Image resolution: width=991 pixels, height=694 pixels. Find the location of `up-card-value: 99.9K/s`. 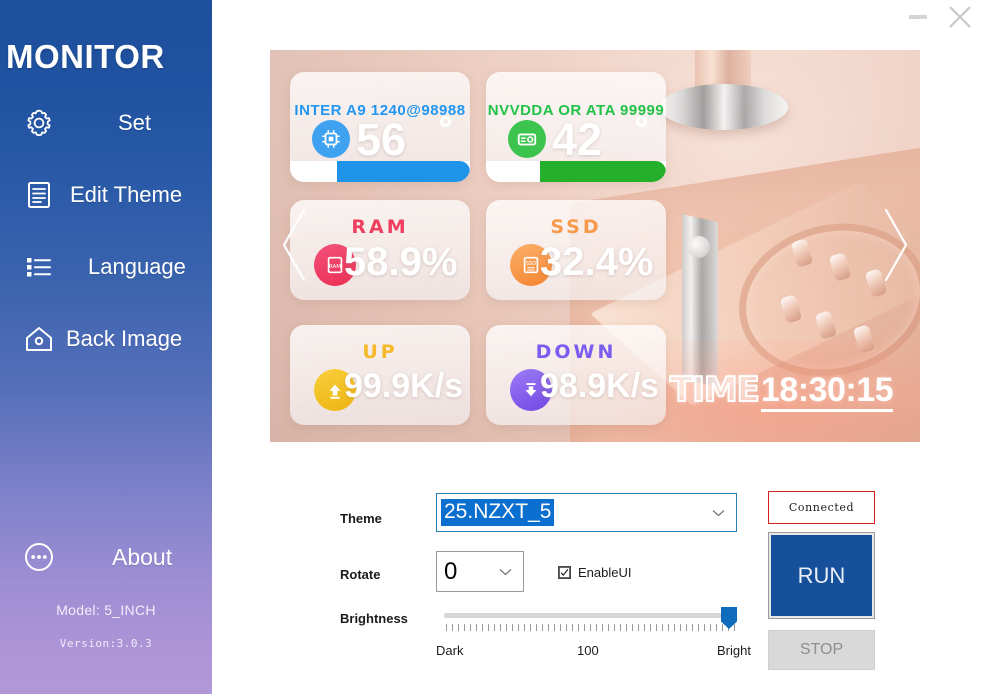

up-card-value: 99.9K/s is located at coordinates (404, 386).